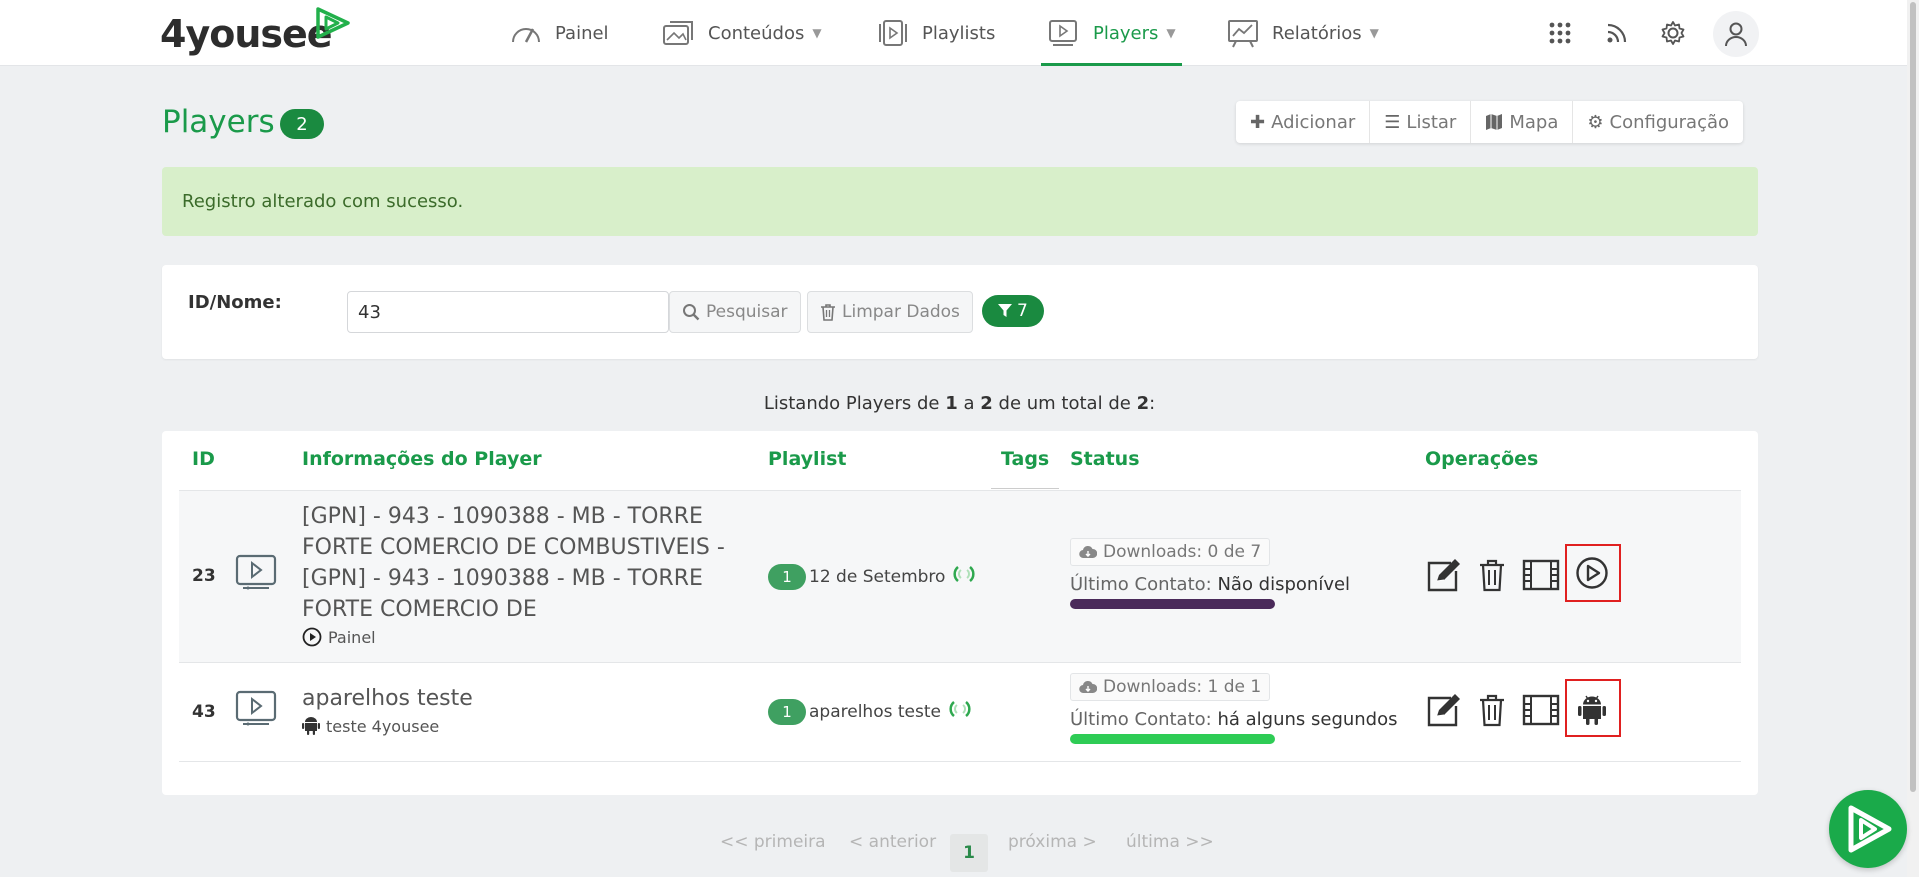 The height and width of the screenshot is (877, 1919). Describe the element at coordinates (508, 312) in the screenshot. I see `id-name-input` at that location.